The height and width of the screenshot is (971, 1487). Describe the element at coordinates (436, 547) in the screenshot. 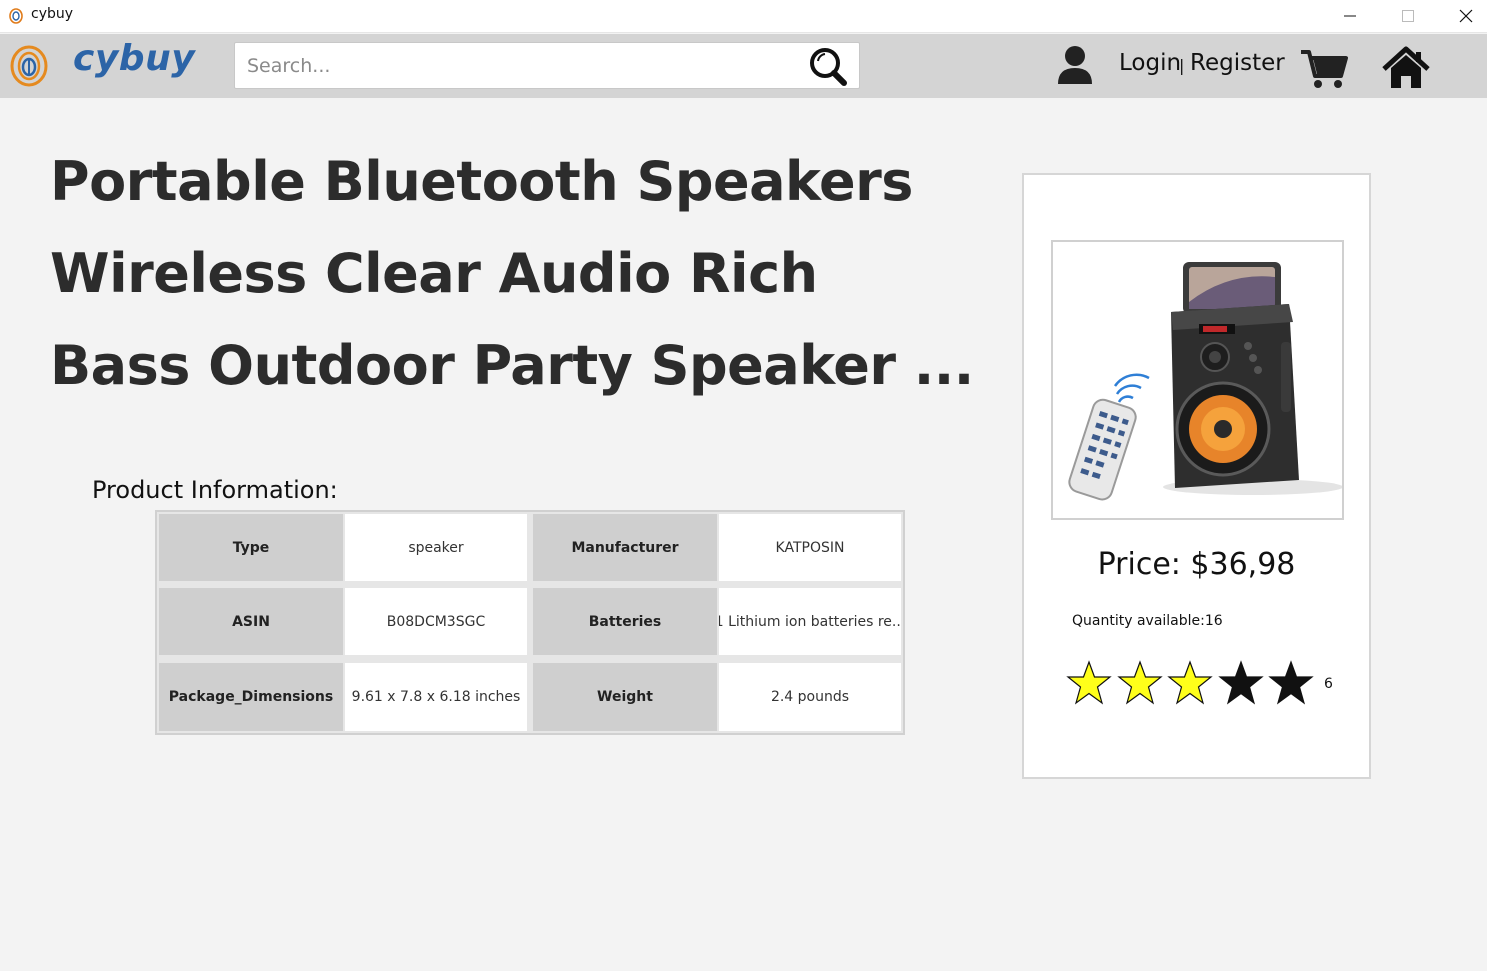

I see `info-value-type: speaker` at that location.